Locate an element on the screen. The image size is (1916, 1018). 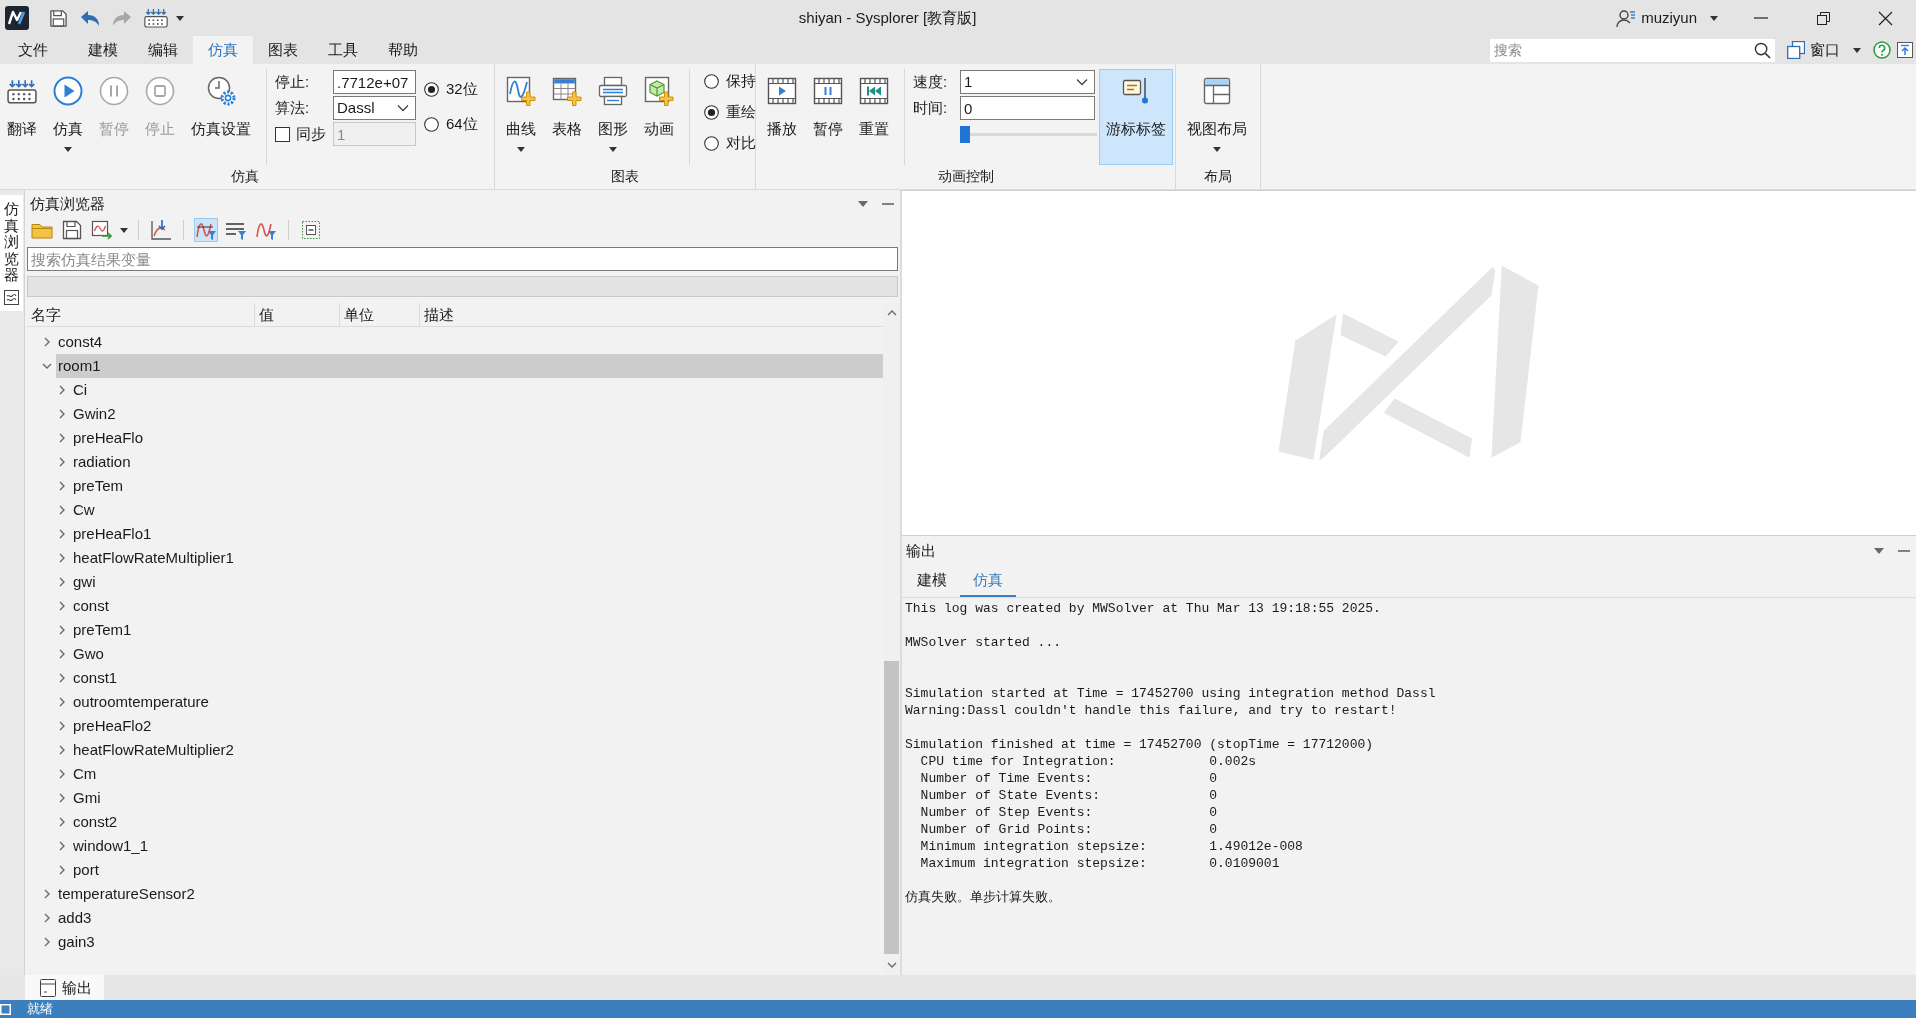
ribbon-button: 翻译 is located at coordinates (22, 117).